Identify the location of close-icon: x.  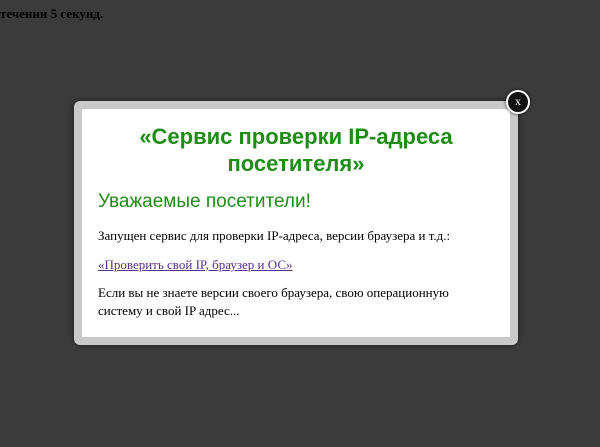
(518, 101).